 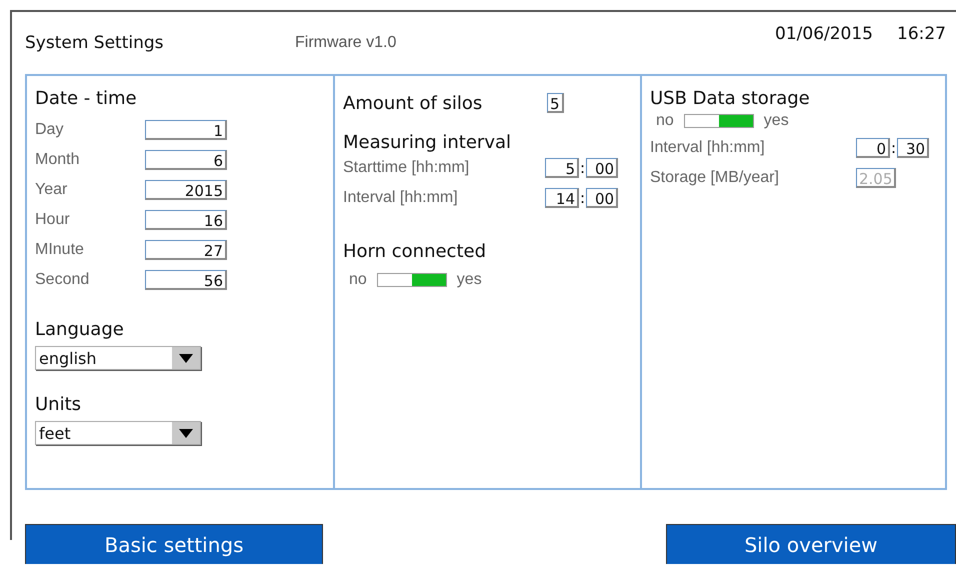 What do you see at coordinates (345, 43) in the screenshot?
I see `firmware-version: Firmware v1.0` at bounding box center [345, 43].